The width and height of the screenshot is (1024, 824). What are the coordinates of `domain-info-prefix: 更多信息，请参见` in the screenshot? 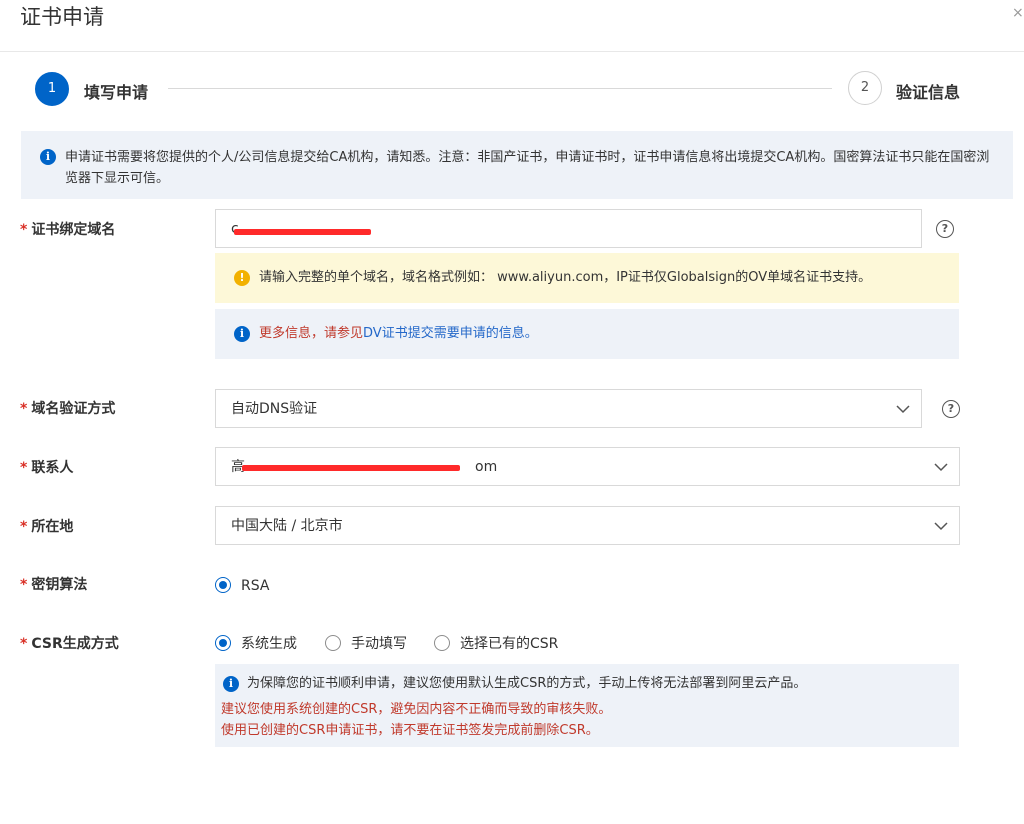 It's located at (311, 333).